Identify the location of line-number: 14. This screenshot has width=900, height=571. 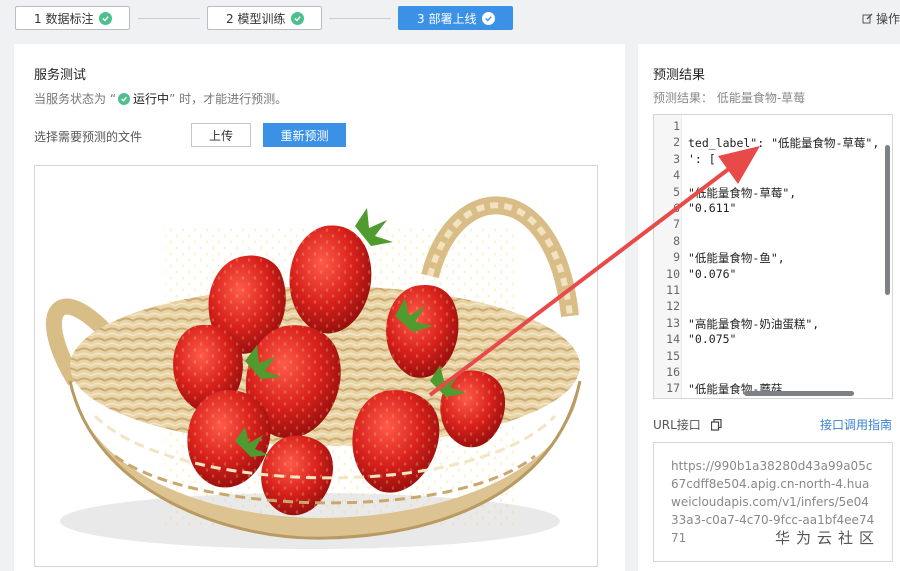
(673, 339).